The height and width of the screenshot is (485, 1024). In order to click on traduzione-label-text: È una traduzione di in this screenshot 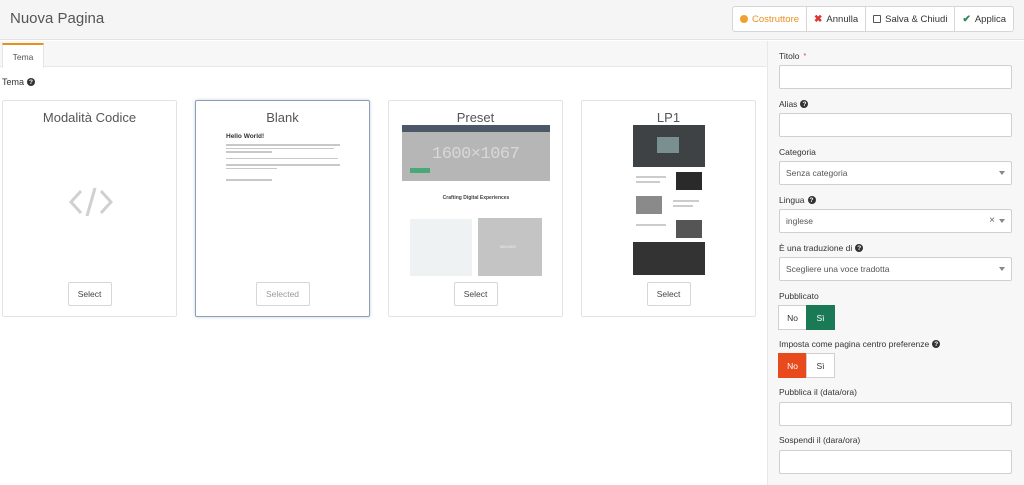, I will do `click(816, 248)`.